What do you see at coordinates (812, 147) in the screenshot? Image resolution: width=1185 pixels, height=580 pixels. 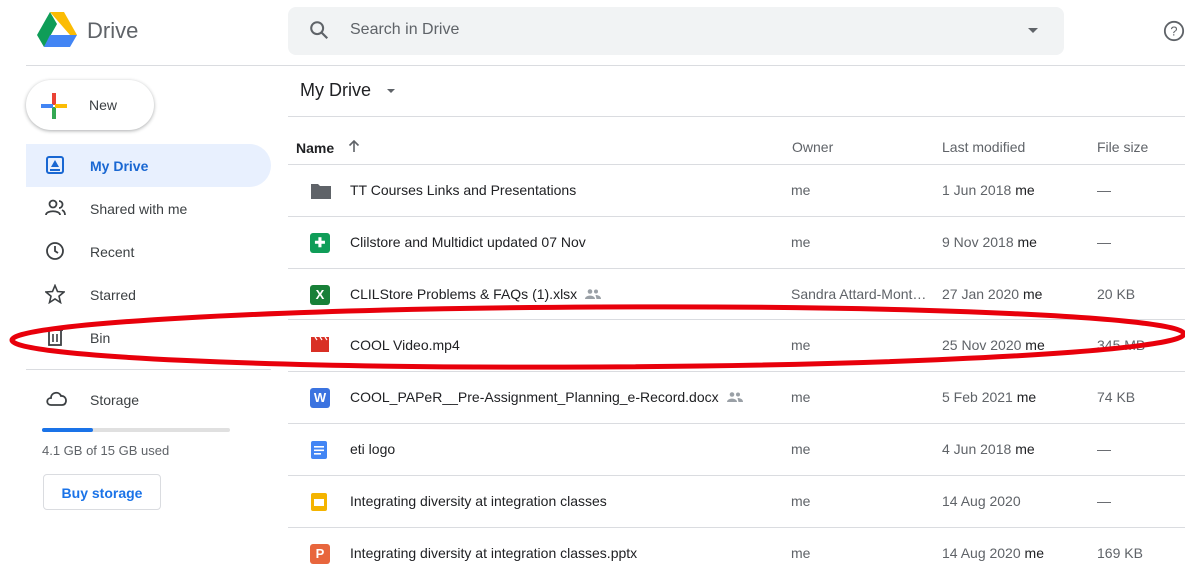 I see `column-header-owner: Owner` at bounding box center [812, 147].